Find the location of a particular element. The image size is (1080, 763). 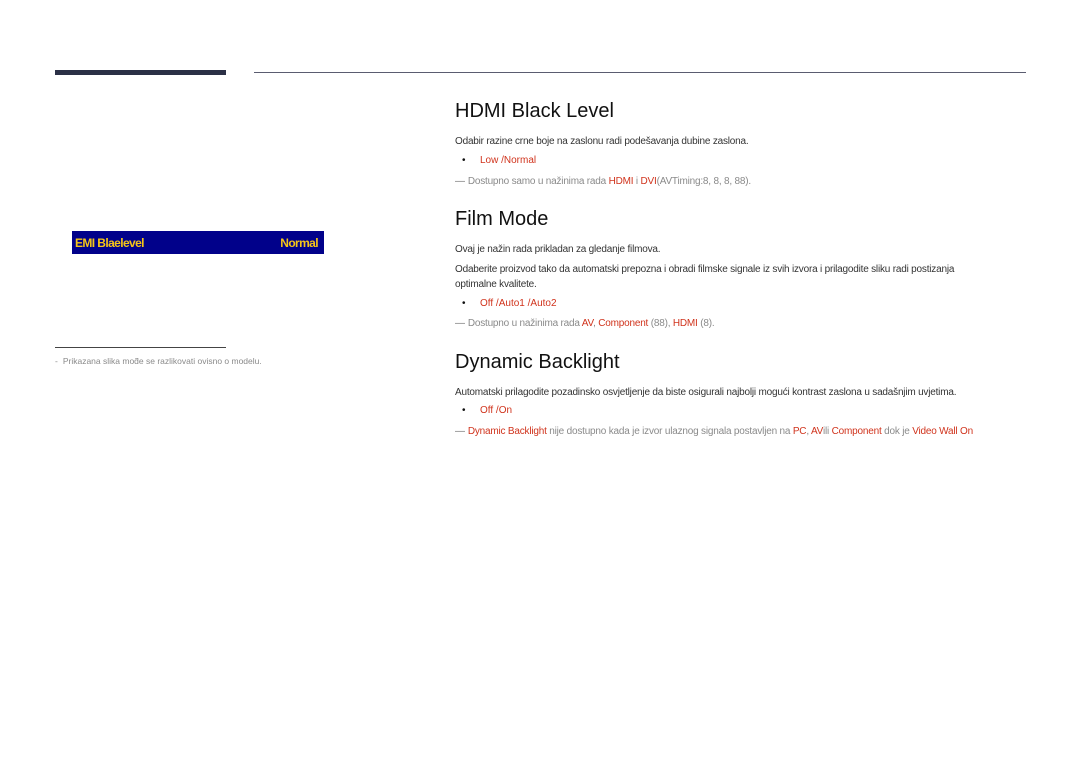

footnote-divider is located at coordinates (140, 347).